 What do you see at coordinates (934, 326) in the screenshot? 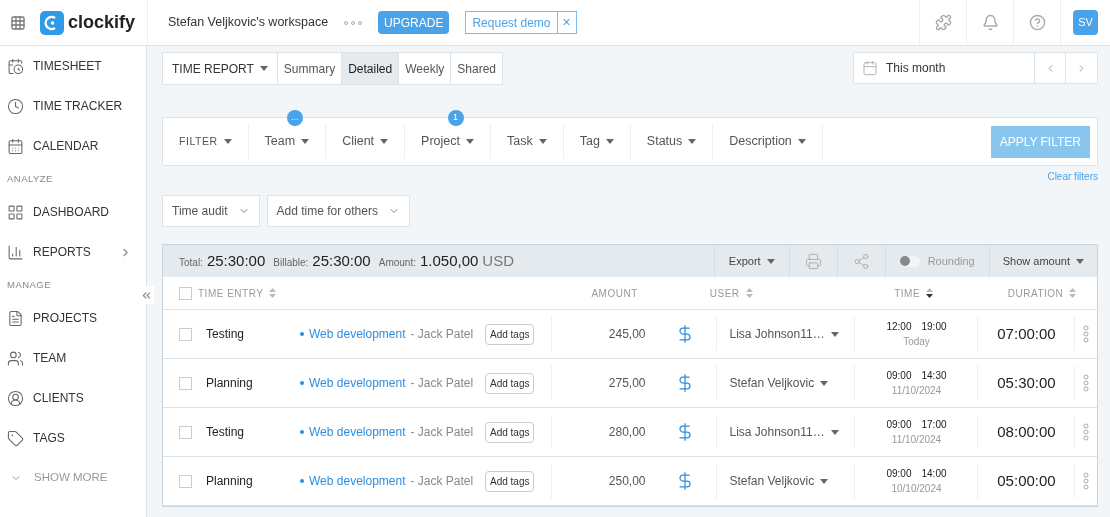
I see `end-time: 19:00` at bounding box center [934, 326].